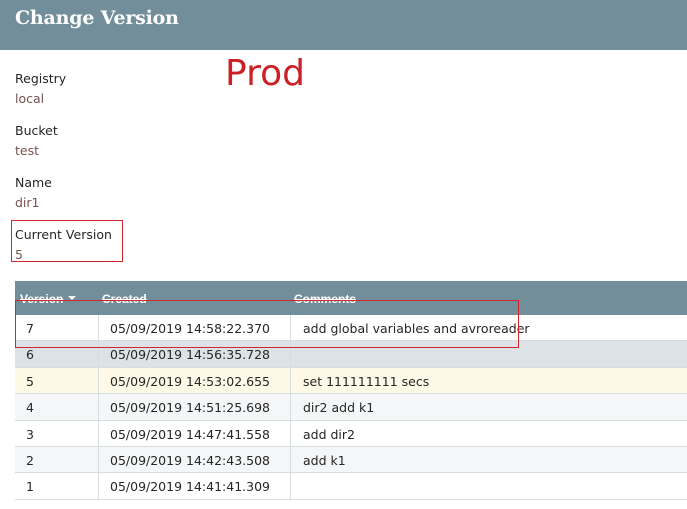 This screenshot has height=509, width=687. I want to click on version-cell: 3, so click(30, 434).